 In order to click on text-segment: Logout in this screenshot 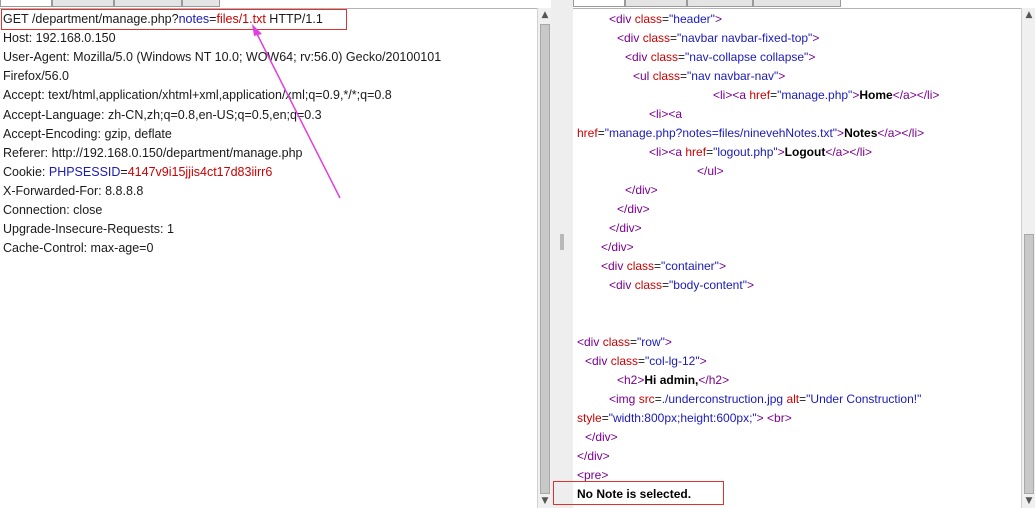, I will do `click(805, 152)`.